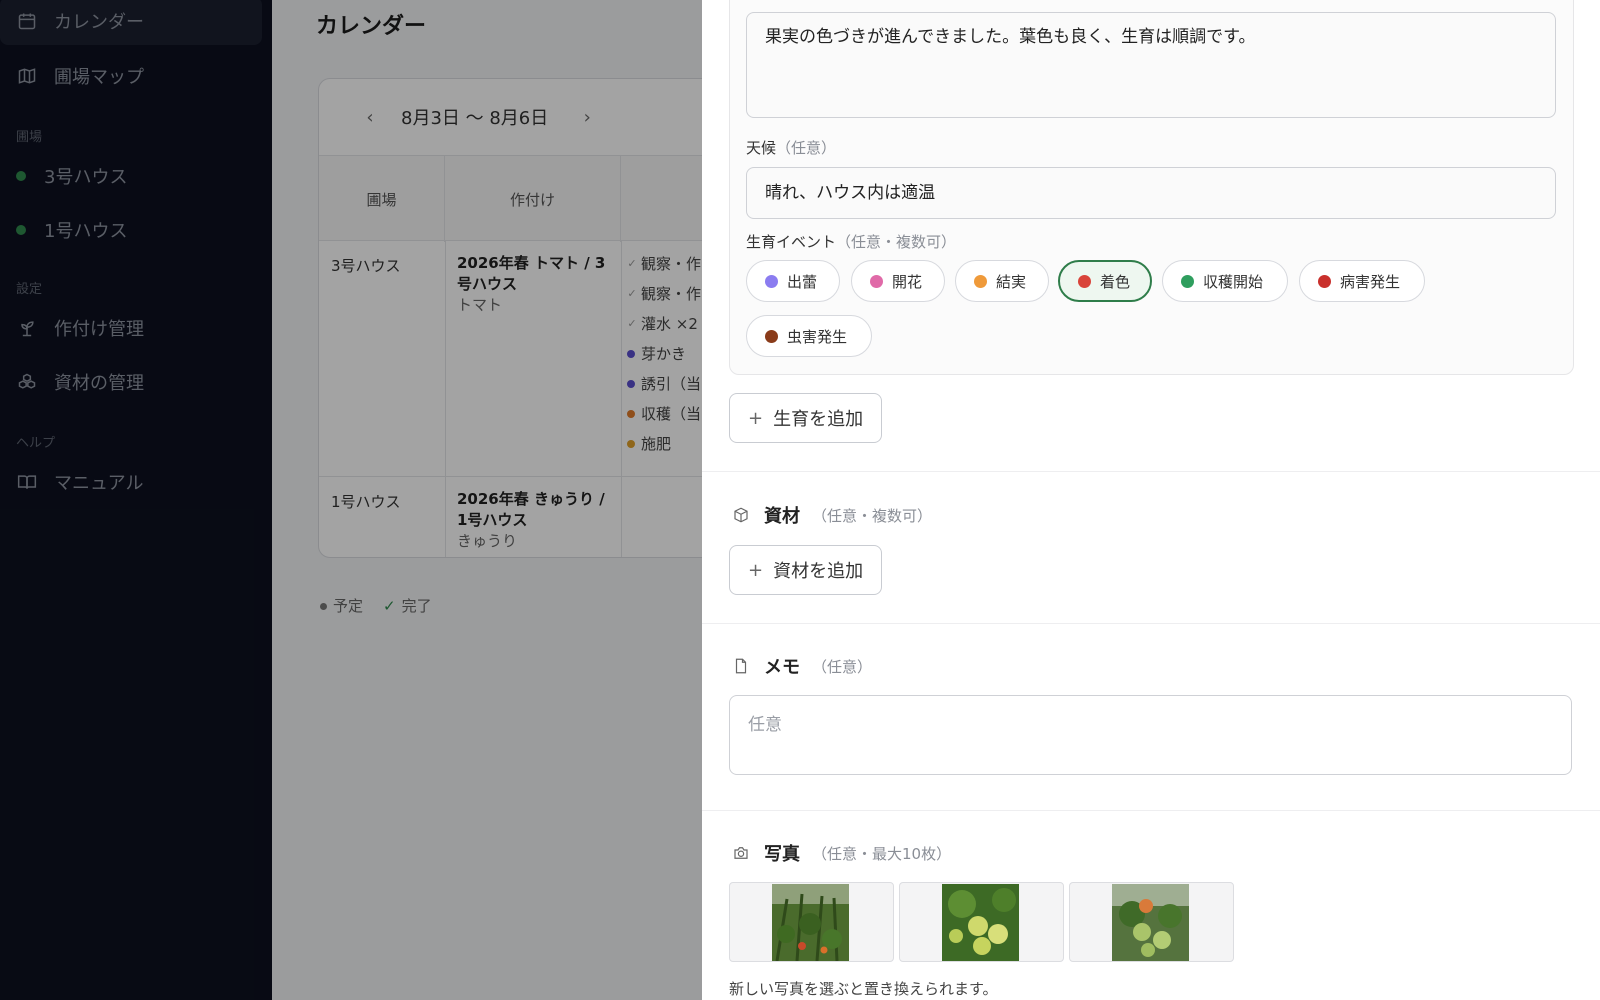 The image size is (1600, 1000). What do you see at coordinates (1150, 735) in the screenshot?
I see `memo-textarea: 任意` at bounding box center [1150, 735].